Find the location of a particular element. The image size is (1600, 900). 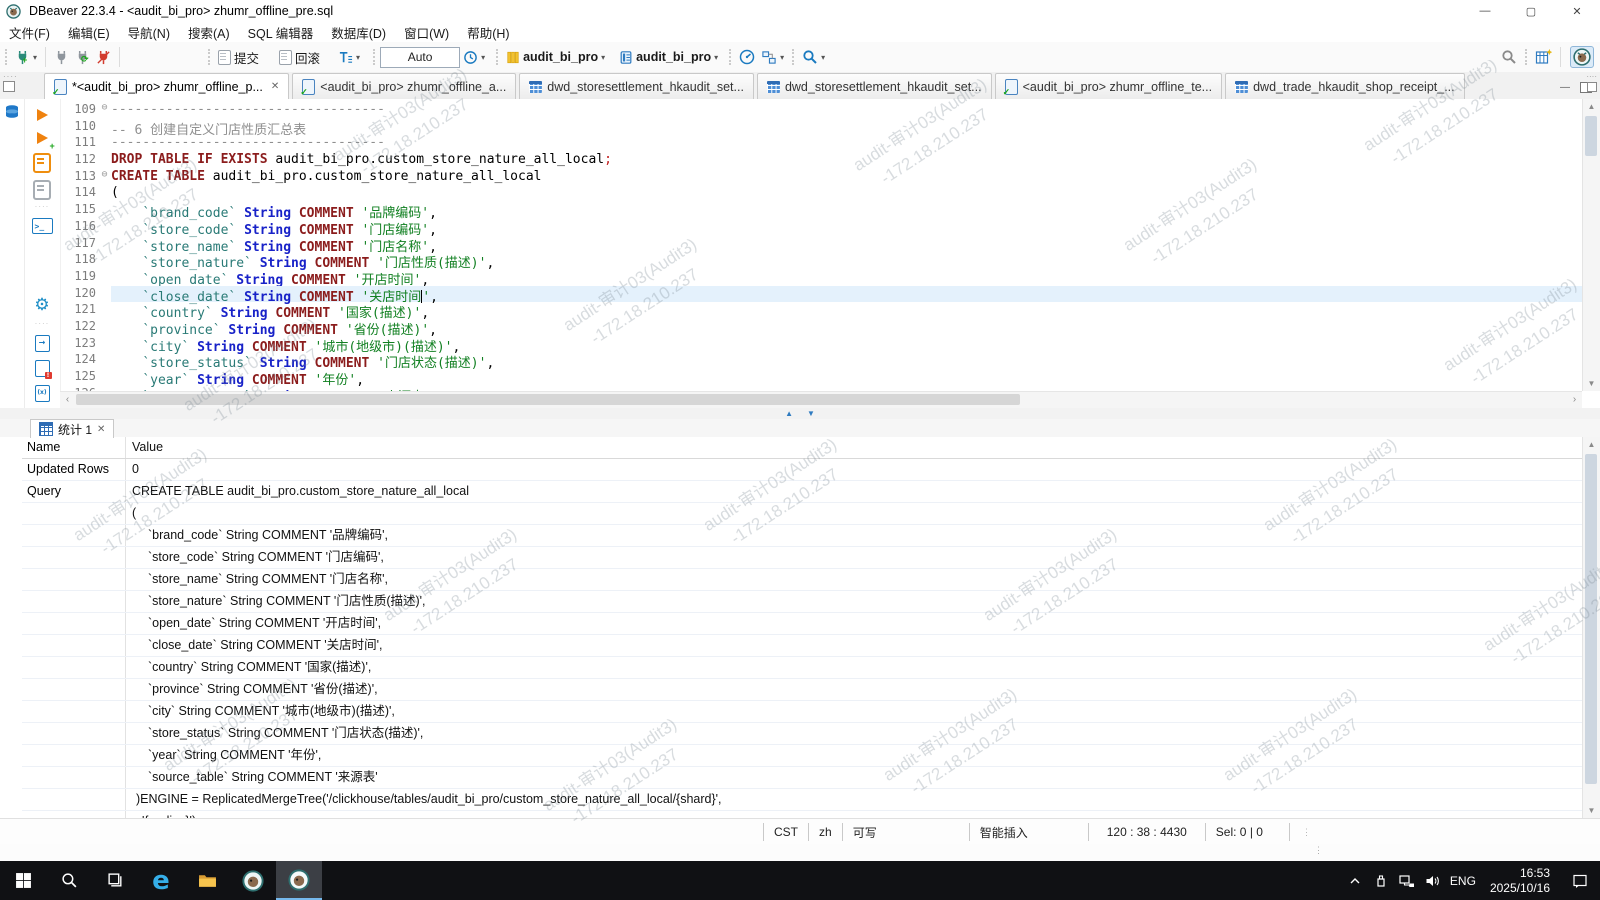

editor-horizontal-scrollbar: ‹ › is located at coordinates (821, 399).